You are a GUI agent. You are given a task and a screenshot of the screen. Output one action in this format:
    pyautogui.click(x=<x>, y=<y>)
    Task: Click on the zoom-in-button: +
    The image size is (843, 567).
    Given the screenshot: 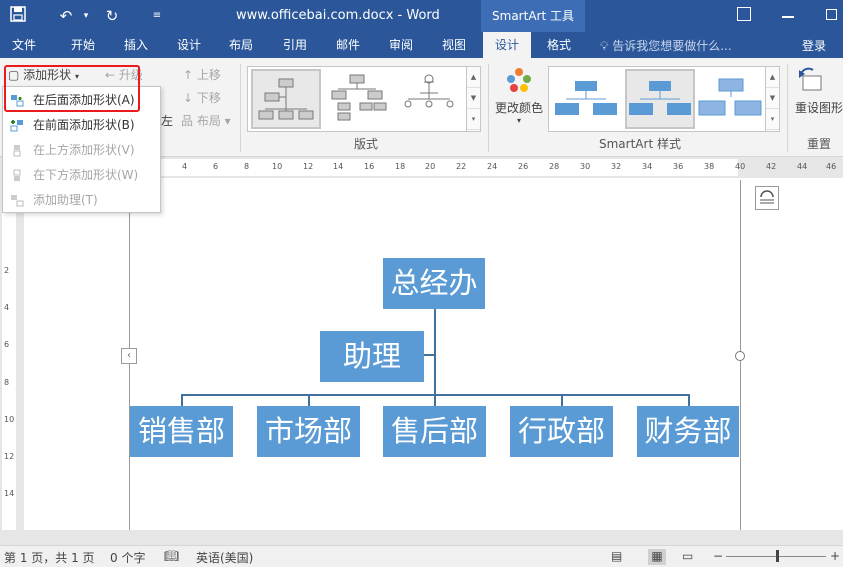 What is the action you would take?
    pyautogui.click(x=835, y=556)
    